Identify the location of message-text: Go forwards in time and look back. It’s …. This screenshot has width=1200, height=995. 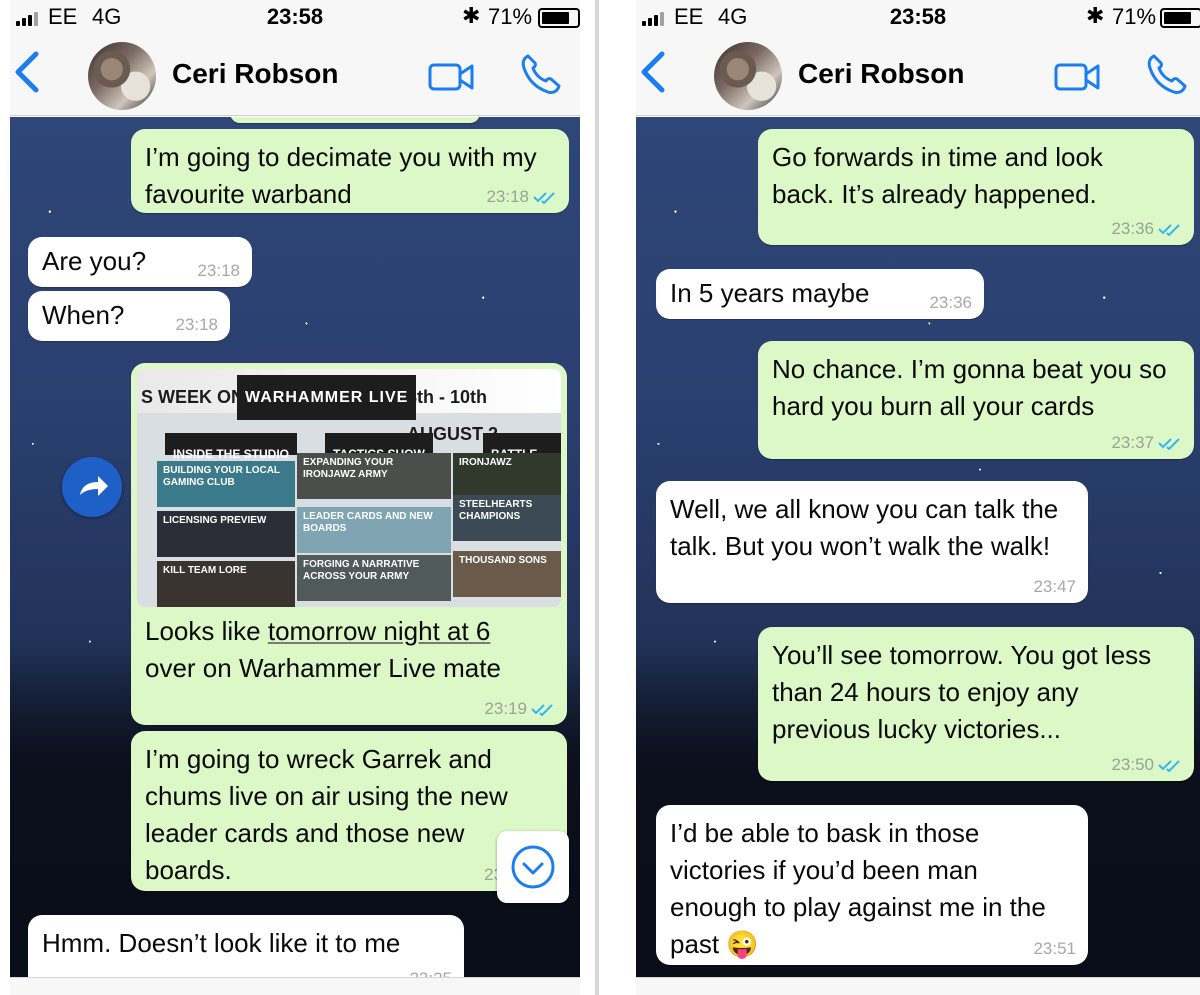
(937, 175).